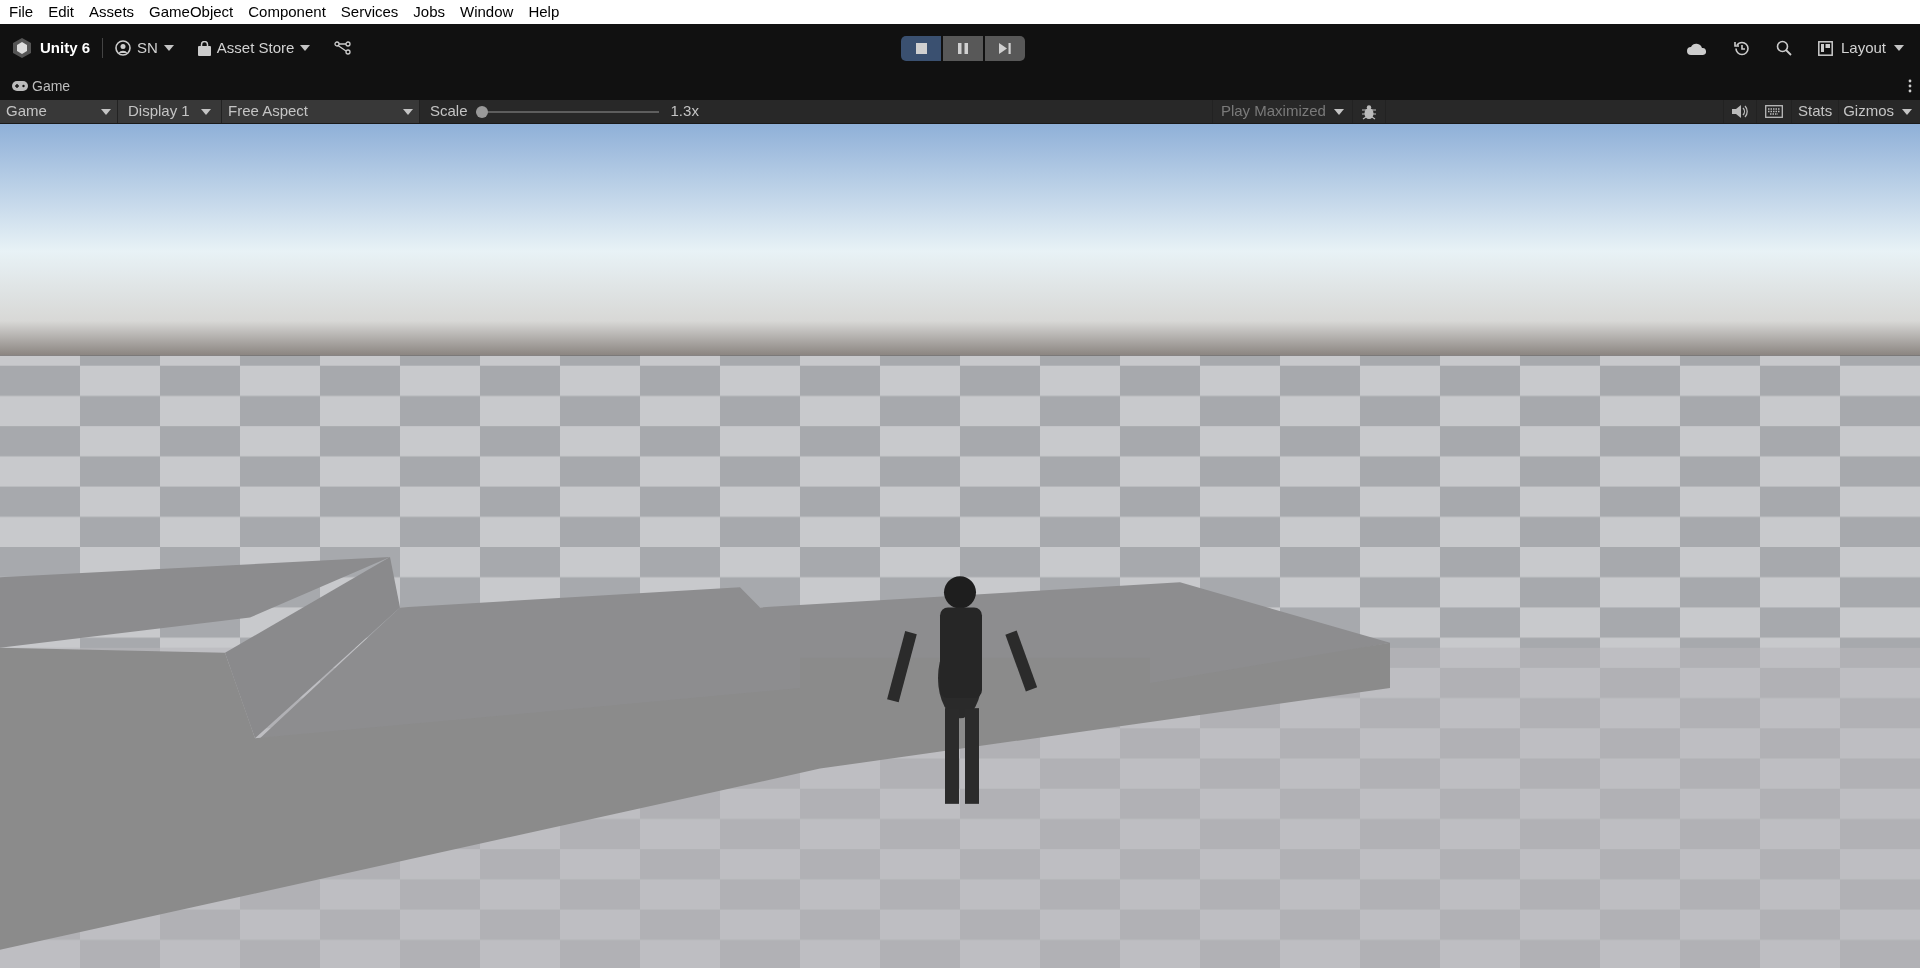 This screenshot has width=1920, height=968. Describe the element at coordinates (481, 111) in the screenshot. I see `slider-thumb` at that location.